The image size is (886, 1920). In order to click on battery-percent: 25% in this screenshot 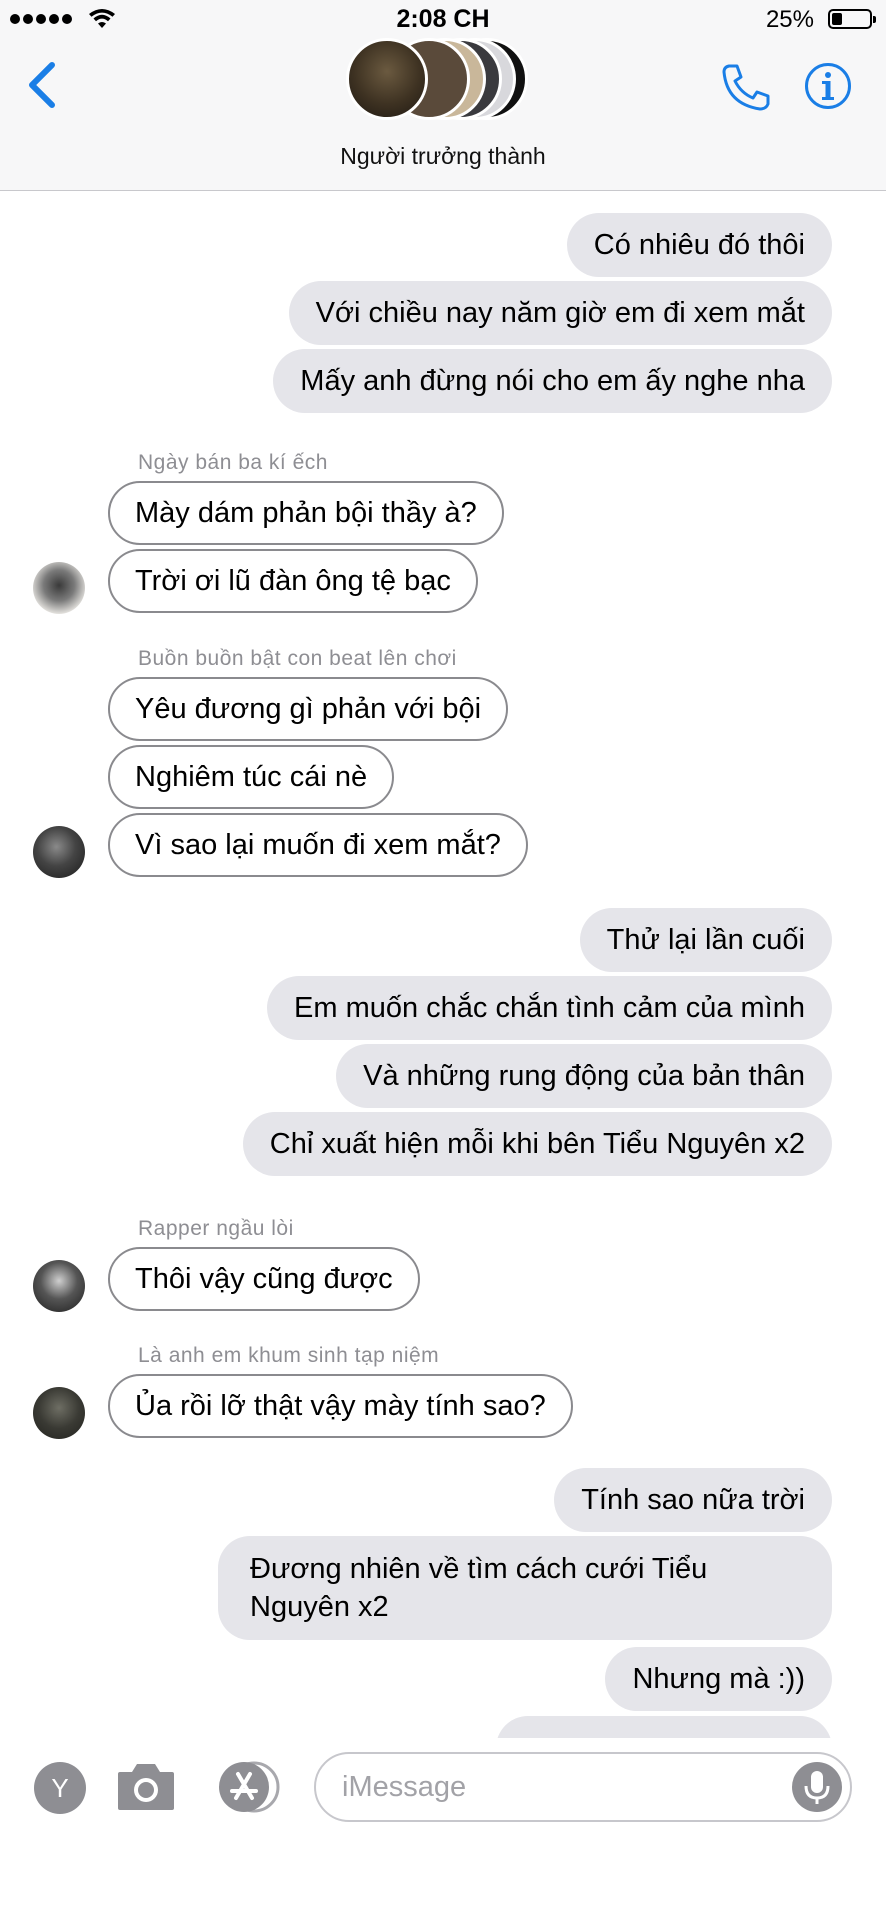, I will do `click(789, 19)`.